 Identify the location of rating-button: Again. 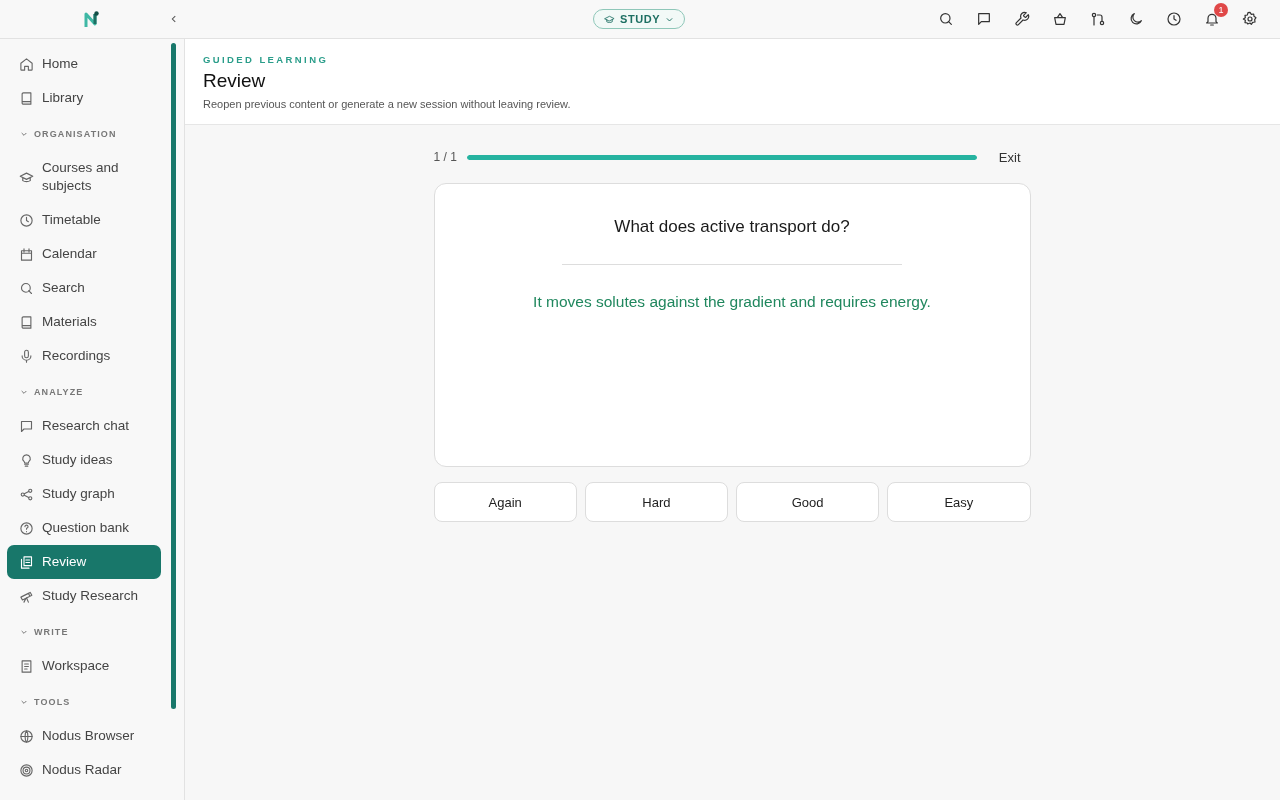
(505, 502).